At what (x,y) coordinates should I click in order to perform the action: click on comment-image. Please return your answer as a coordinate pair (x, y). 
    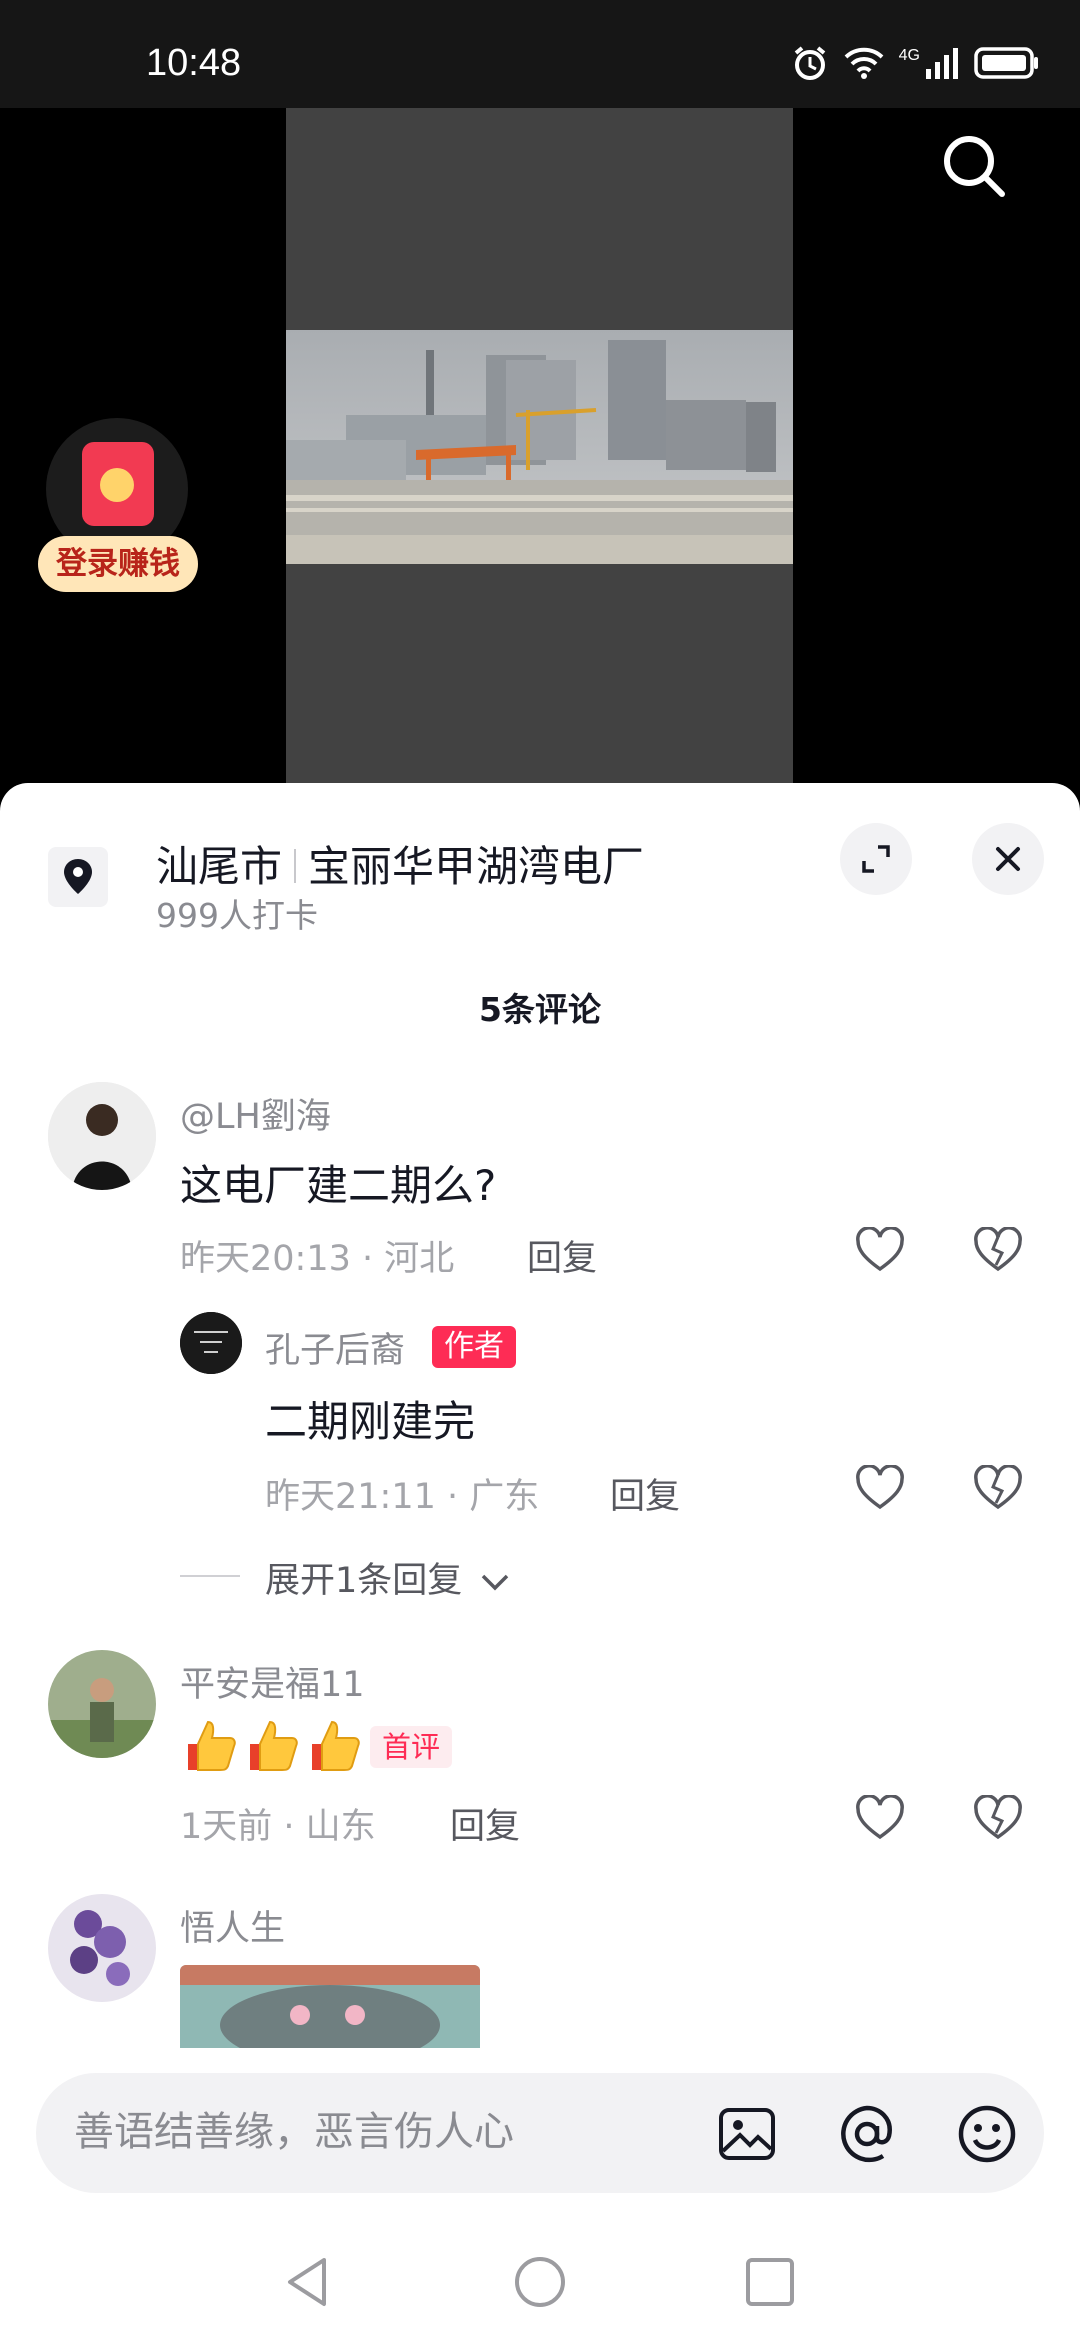
    Looking at the image, I should click on (330, 2006).